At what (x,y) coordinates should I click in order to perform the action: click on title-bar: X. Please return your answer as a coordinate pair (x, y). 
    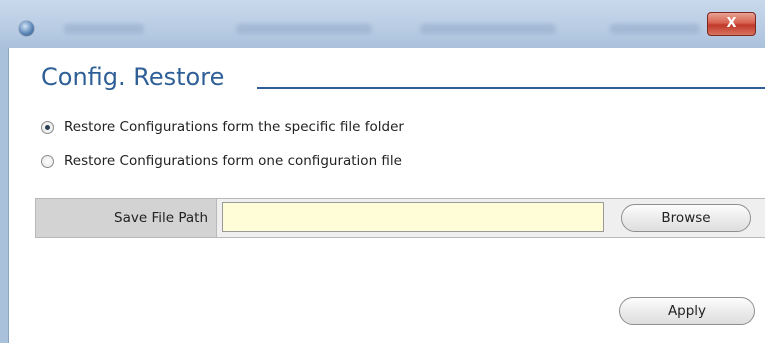
    Looking at the image, I should click on (382, 24).